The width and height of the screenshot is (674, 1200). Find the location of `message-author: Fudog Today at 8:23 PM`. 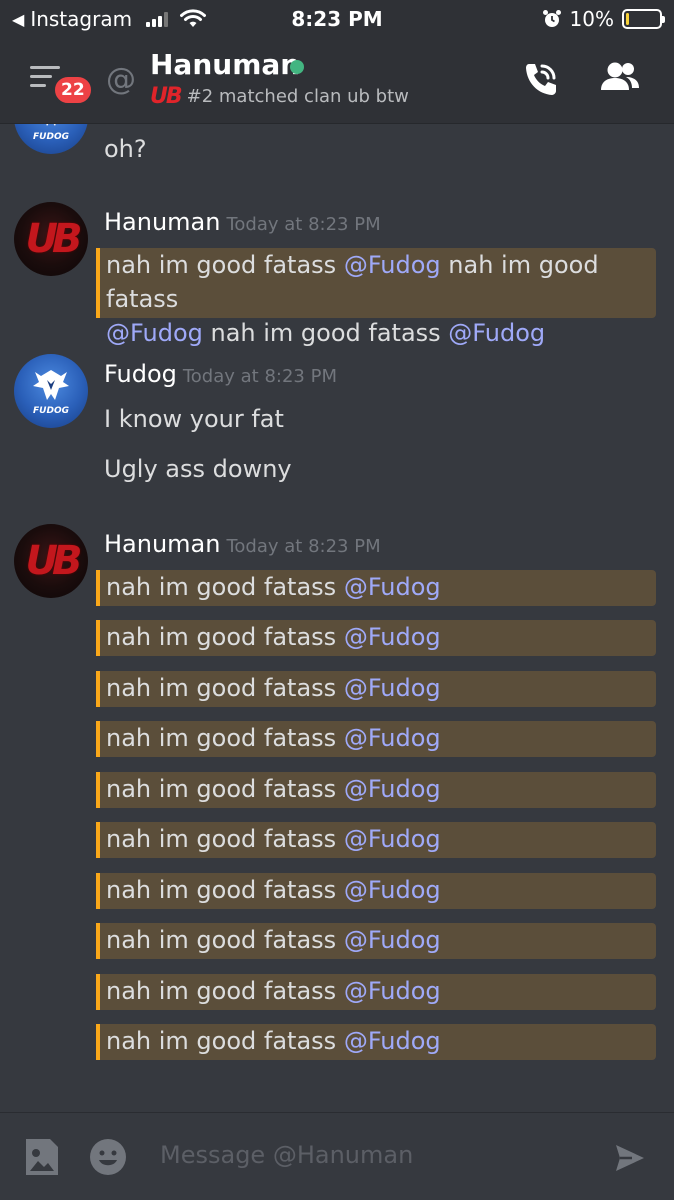

message-author: Fudog Today at 8:23 PM is located at coordinates (220, 374).